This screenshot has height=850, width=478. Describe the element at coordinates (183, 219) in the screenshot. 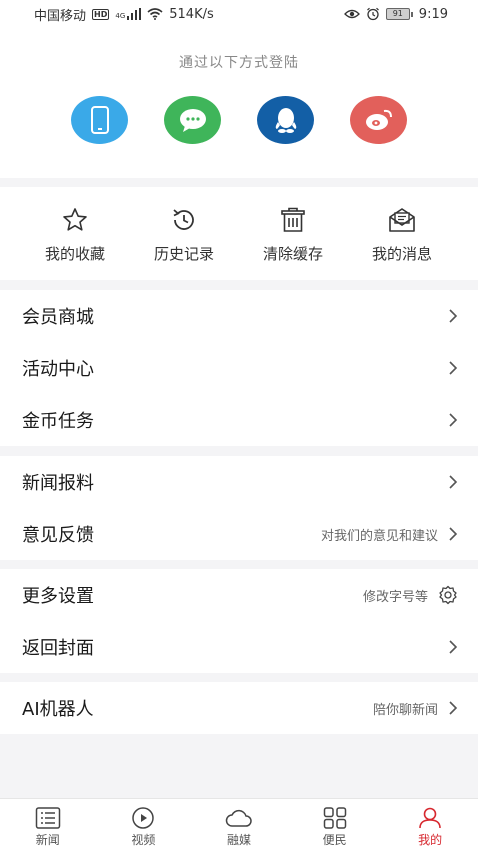

I see `history-icon` at that location.